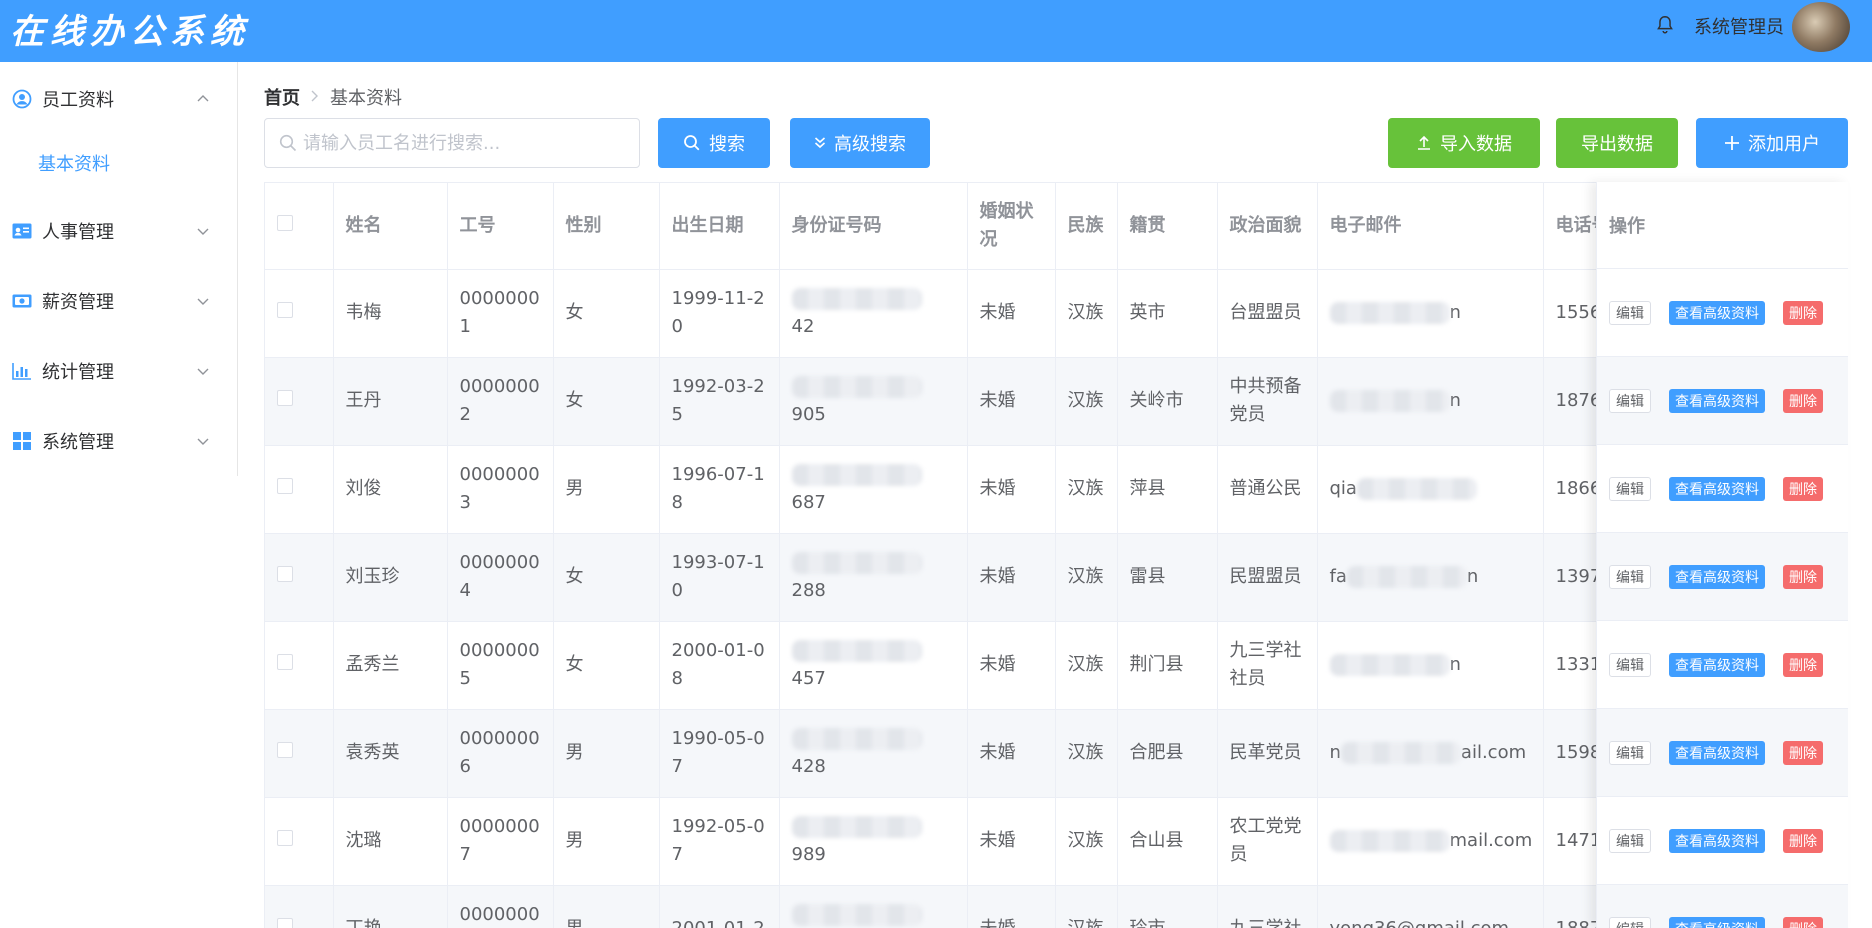  Describe the element at coordinates (78, 442) in the screenshot. I see `sidebar-item-label: 系统管理` at that location.